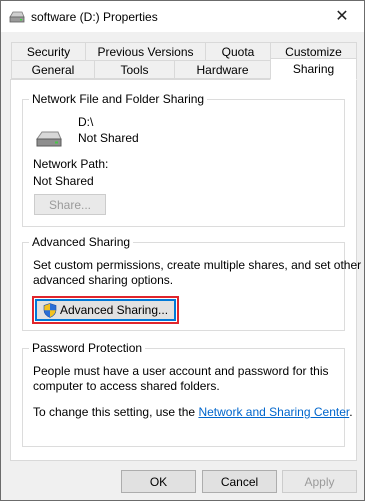 The height and width of the screenshot is (501, 365). What do you see at coordinates (313, 69) in the screenshot?
I see `tab-sharing: Sharing` at bounding box center [313, 69].